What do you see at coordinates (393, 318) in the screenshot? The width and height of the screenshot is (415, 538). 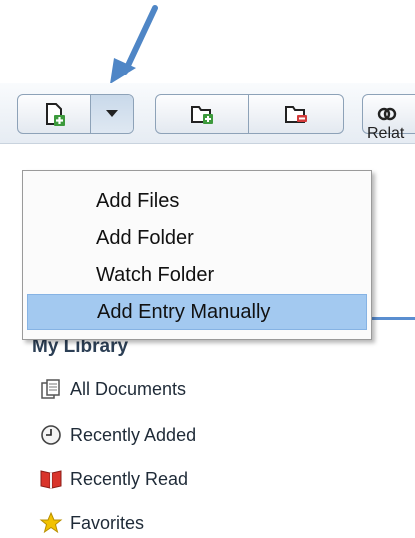 I see `selection-indicator-line` at bounding box center [393, 318].